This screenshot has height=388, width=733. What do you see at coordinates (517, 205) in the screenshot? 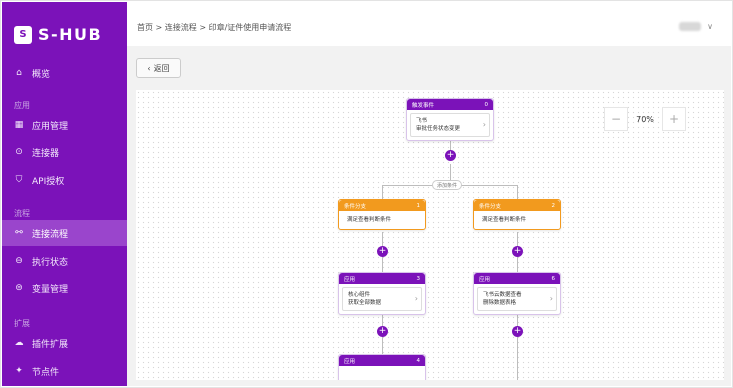
I see `node-header: 条件分支 2` at bounding box center [517, 205].